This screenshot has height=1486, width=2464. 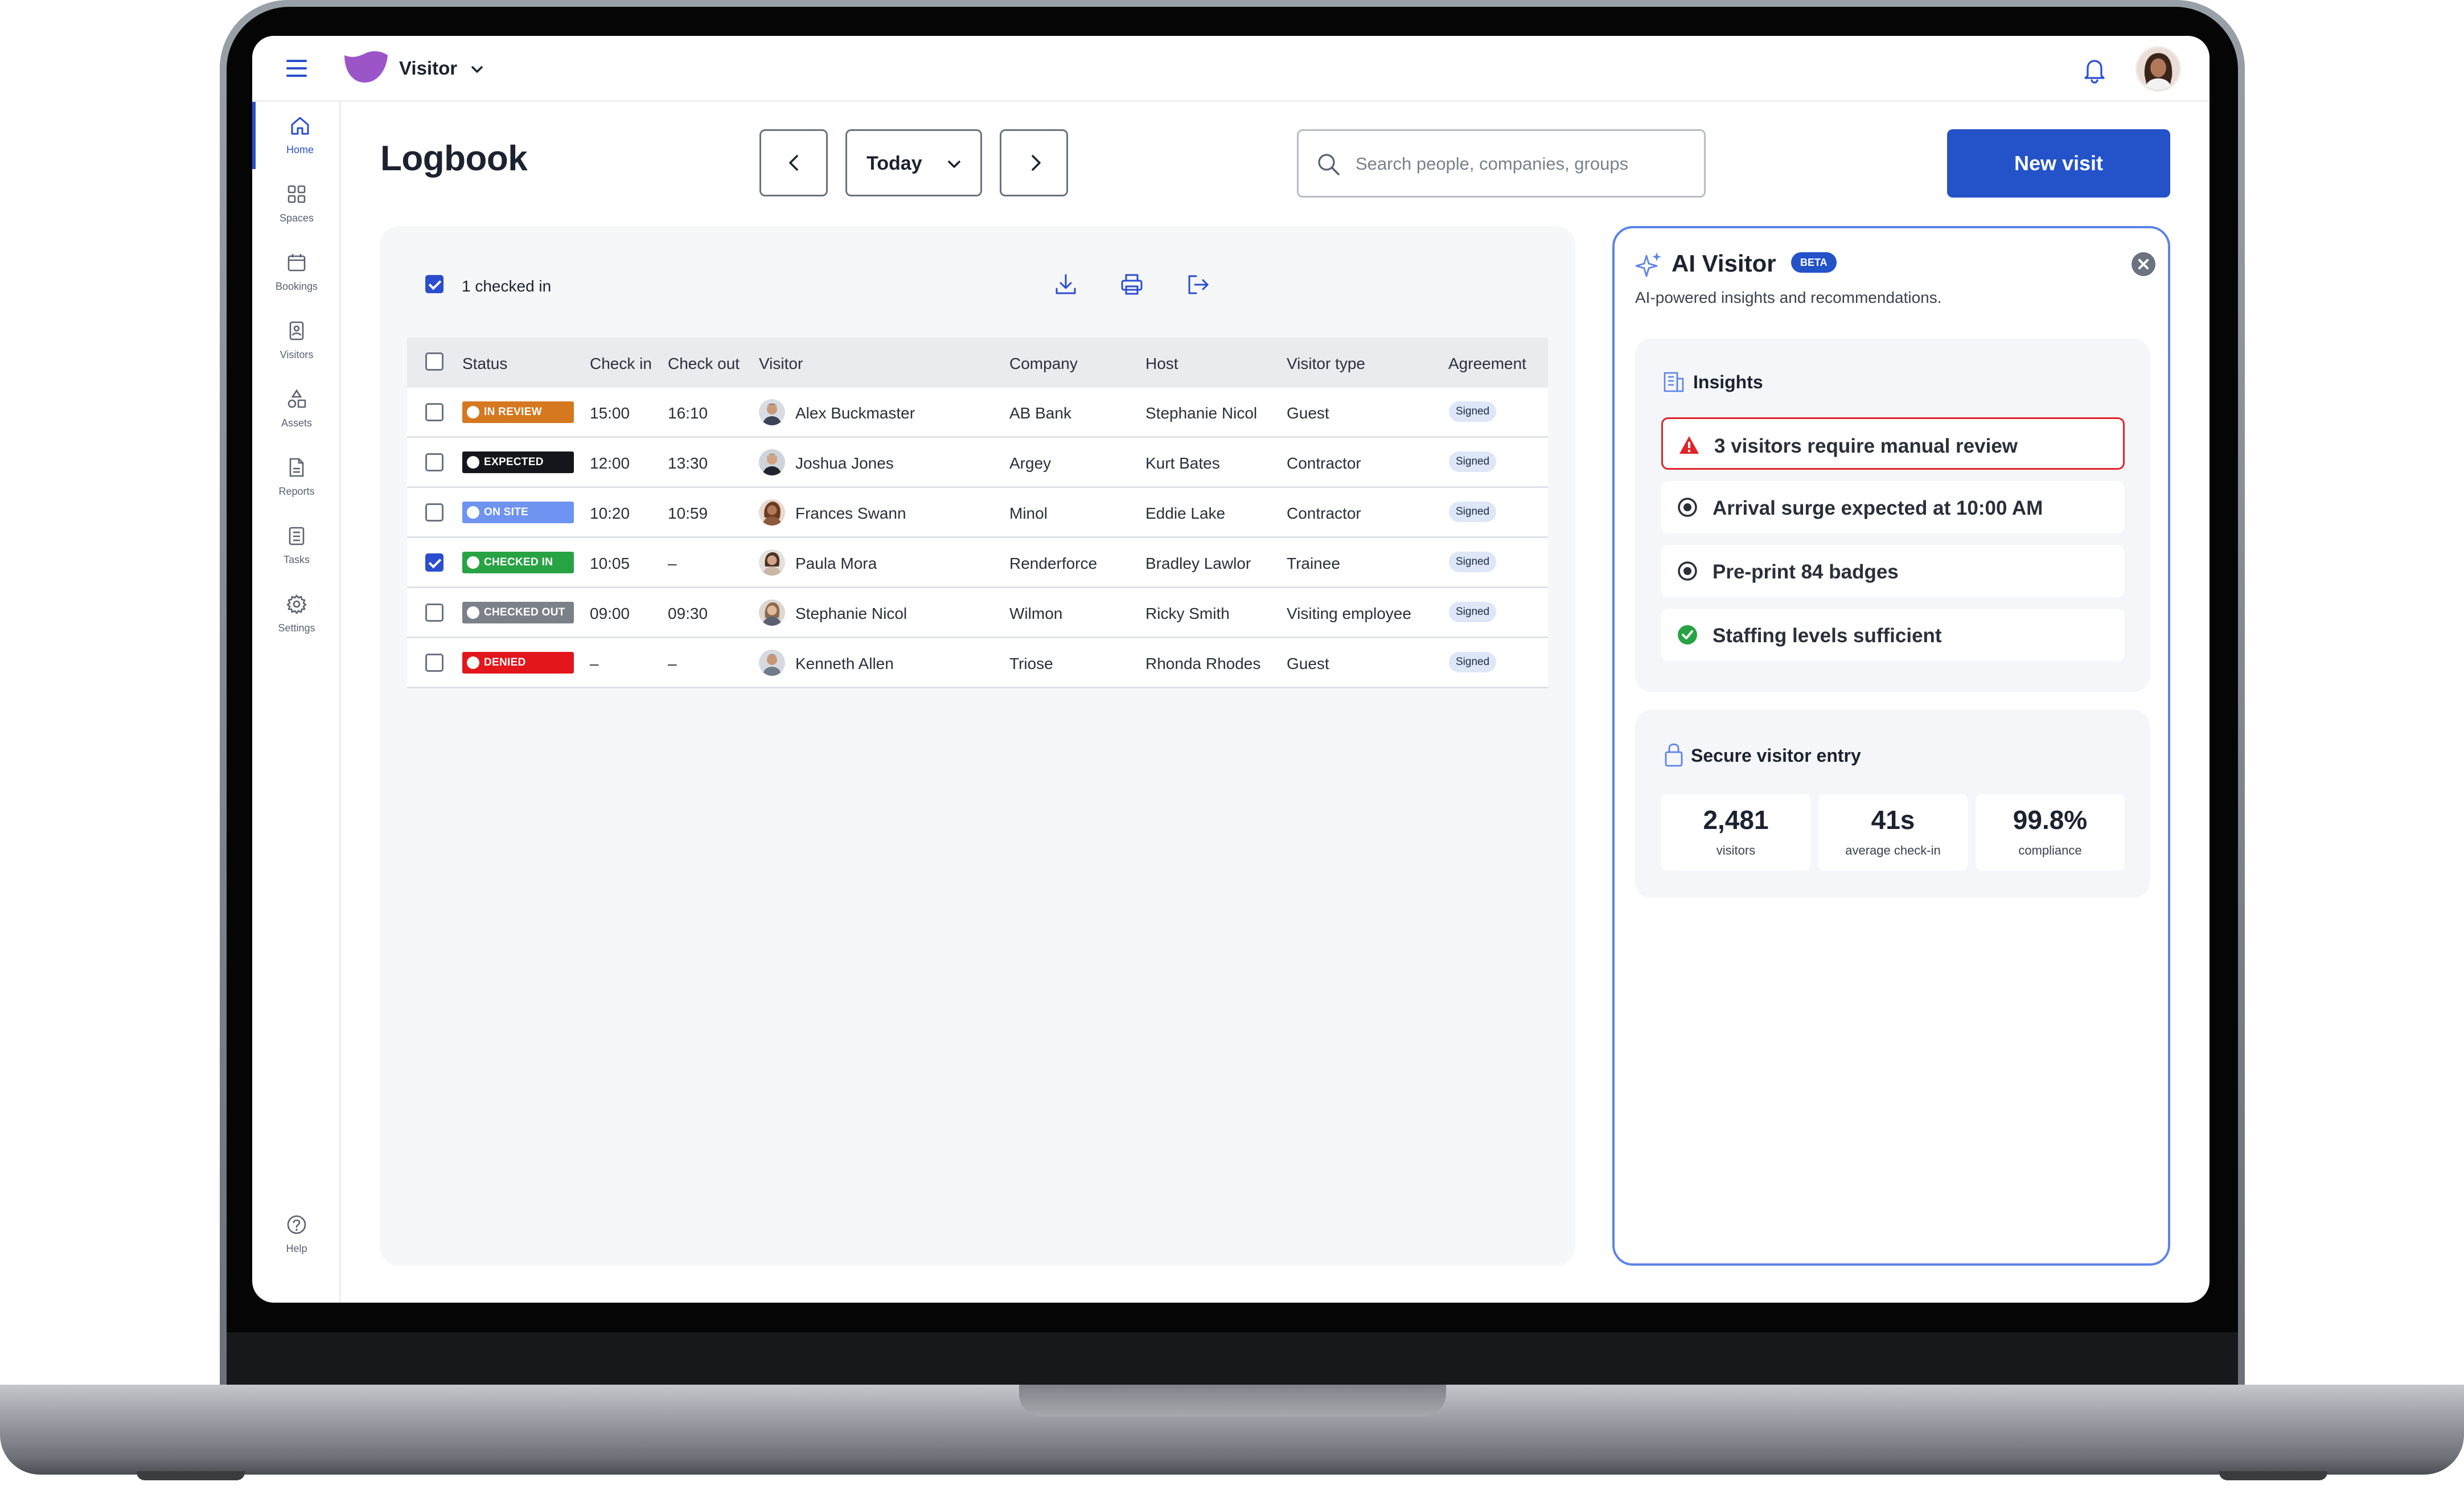 What do you see at coordinates (704, 364) in the screenshot?
I see `column-header: Check out` at bounding box center [704, 364].